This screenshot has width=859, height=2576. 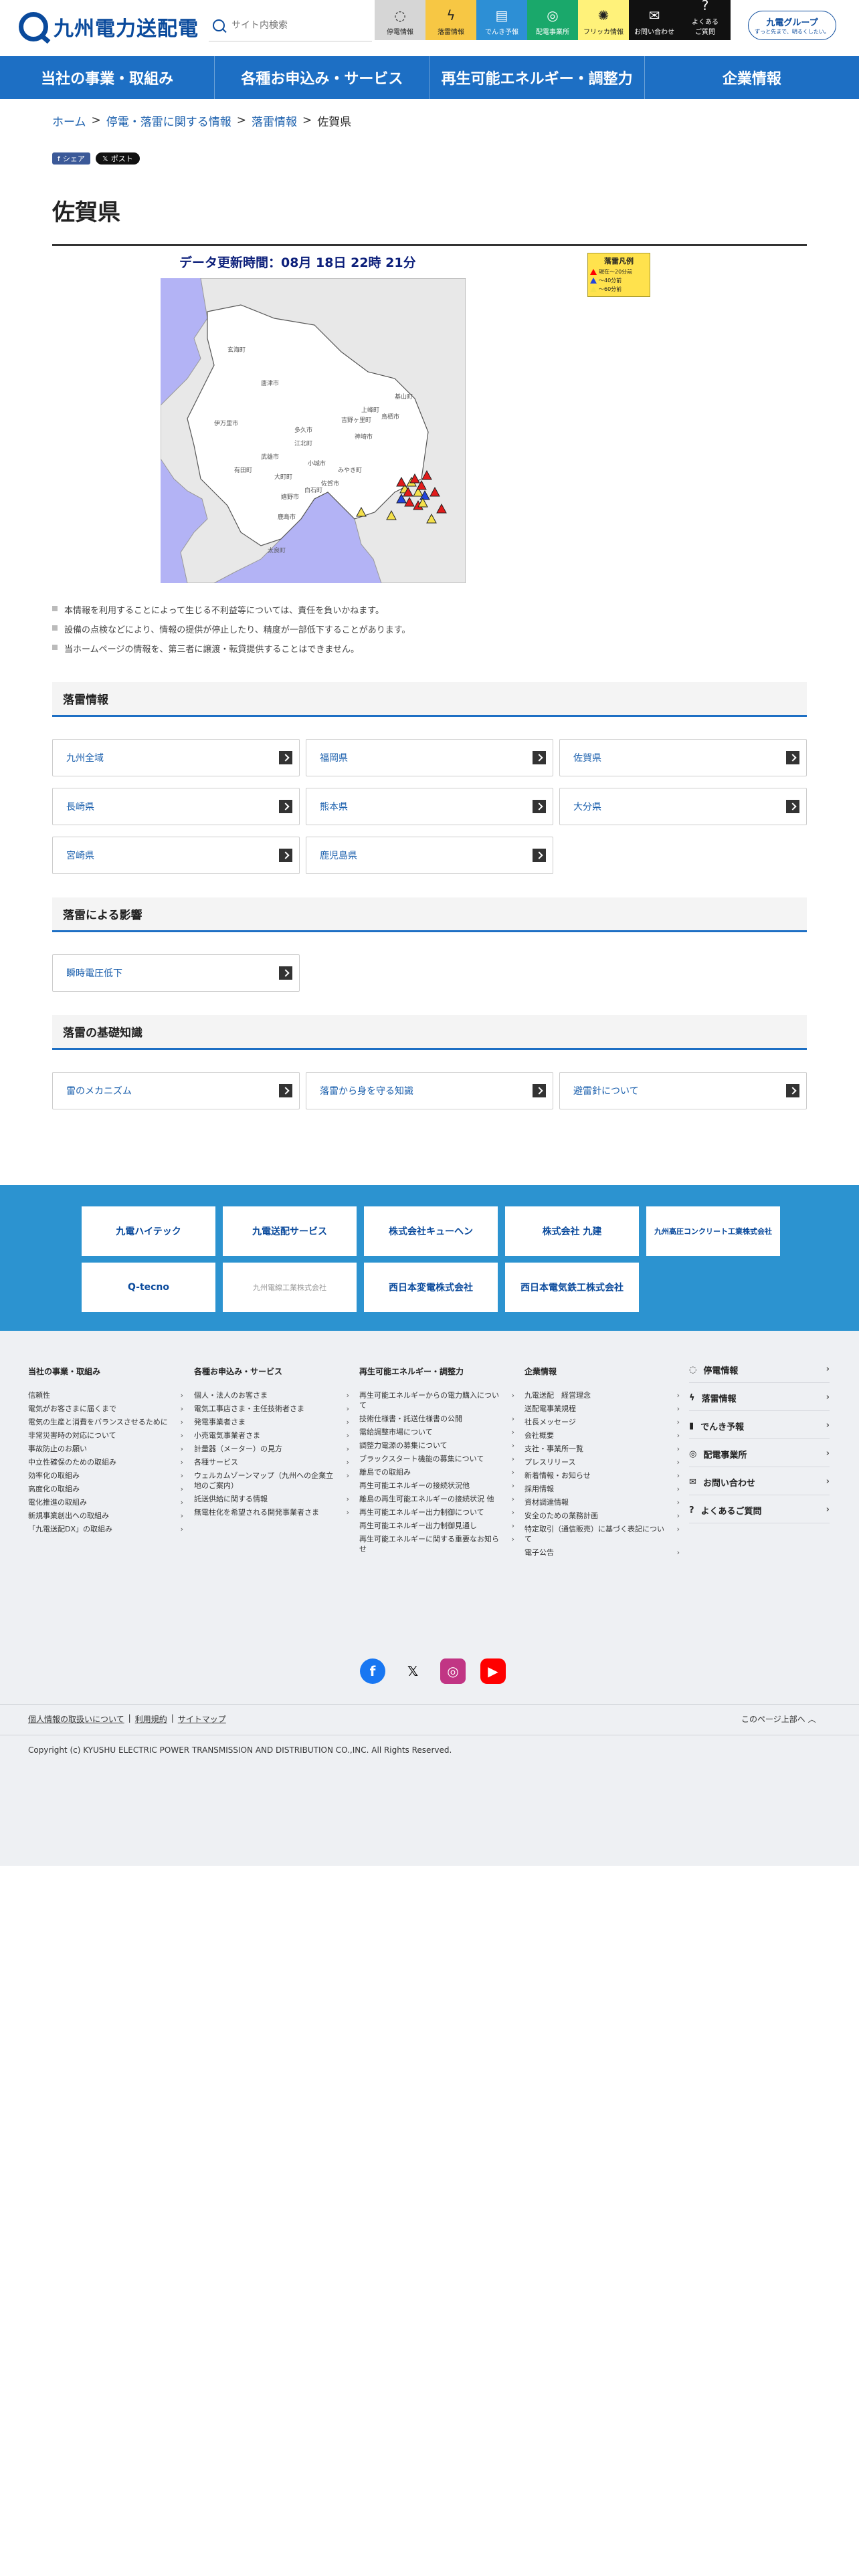 What do you see at coordinates (603, 1435) in the screenshot?
I see `footer-link: 会社概要` at bounding box center [603, 1435].